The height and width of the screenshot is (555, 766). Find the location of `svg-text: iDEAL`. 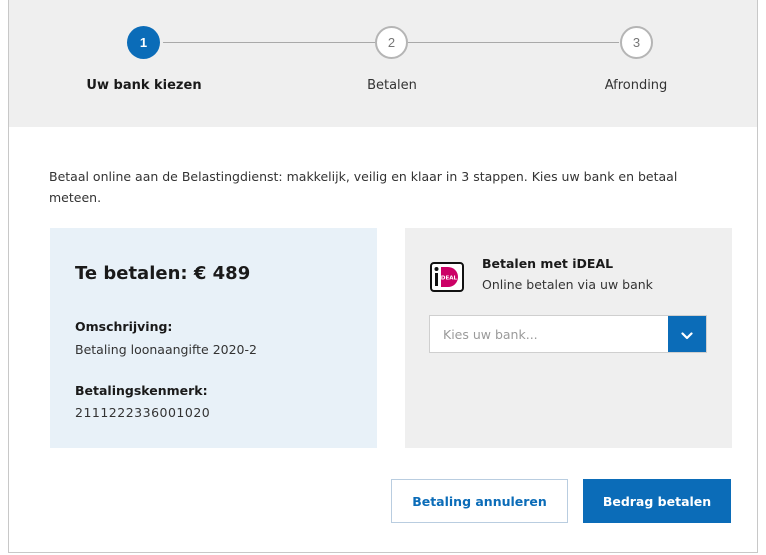

svg-text: iDEAL is located at coordinates (448, 279).